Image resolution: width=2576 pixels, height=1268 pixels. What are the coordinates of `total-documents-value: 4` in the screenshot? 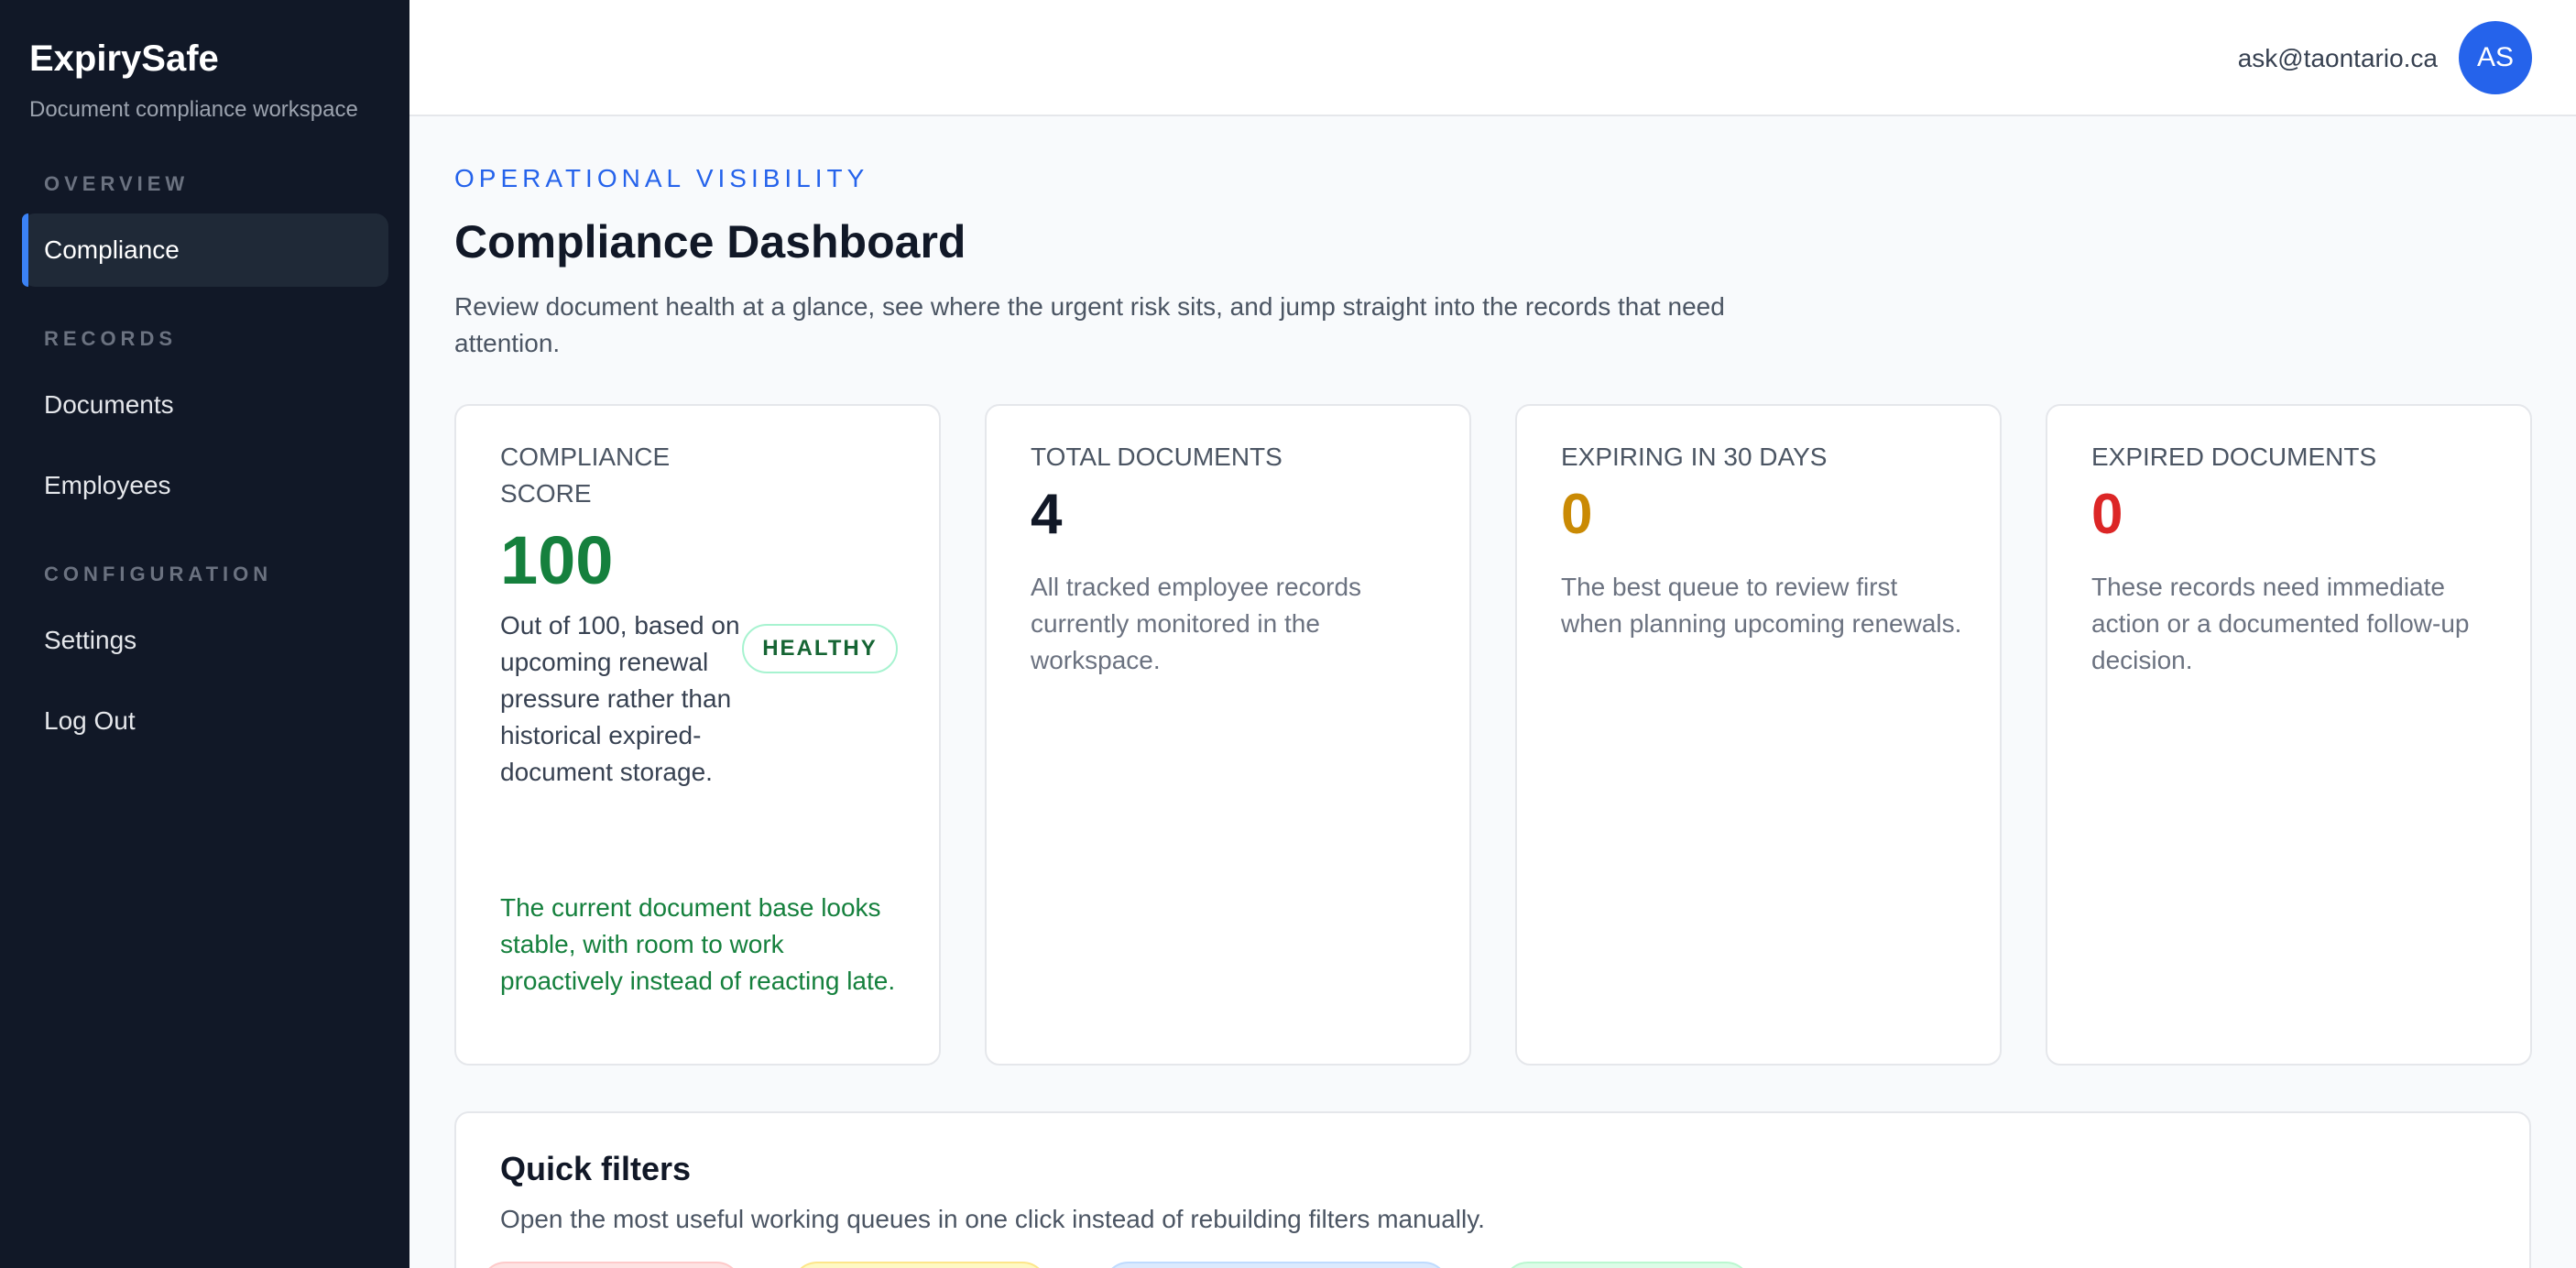 It's located at (1047, 515).